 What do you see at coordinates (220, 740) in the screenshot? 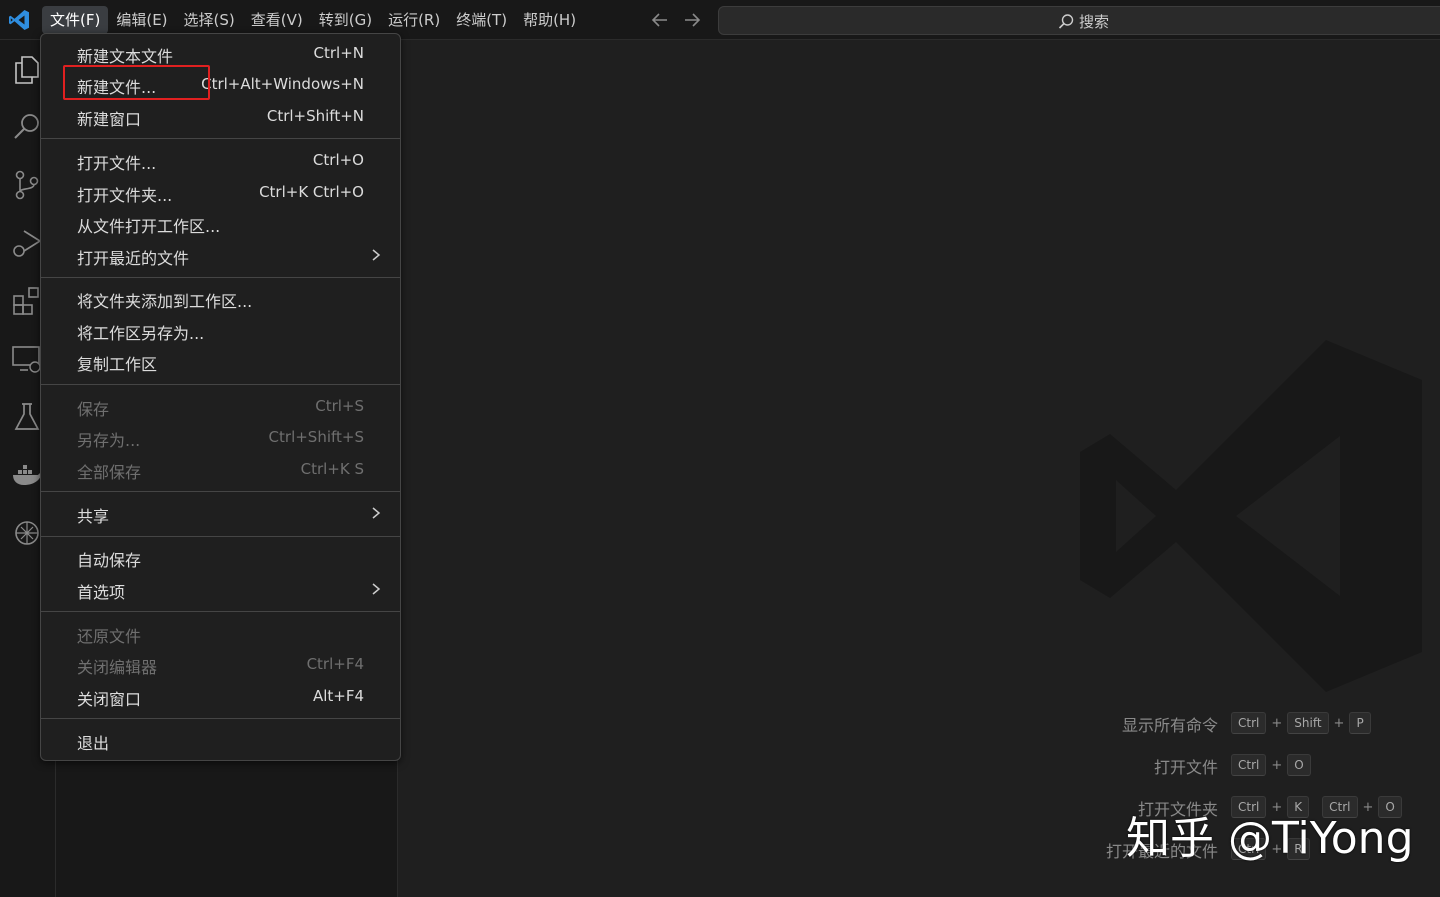
I see `menu-item-exit: 退出` at bounding box center [220, 740].